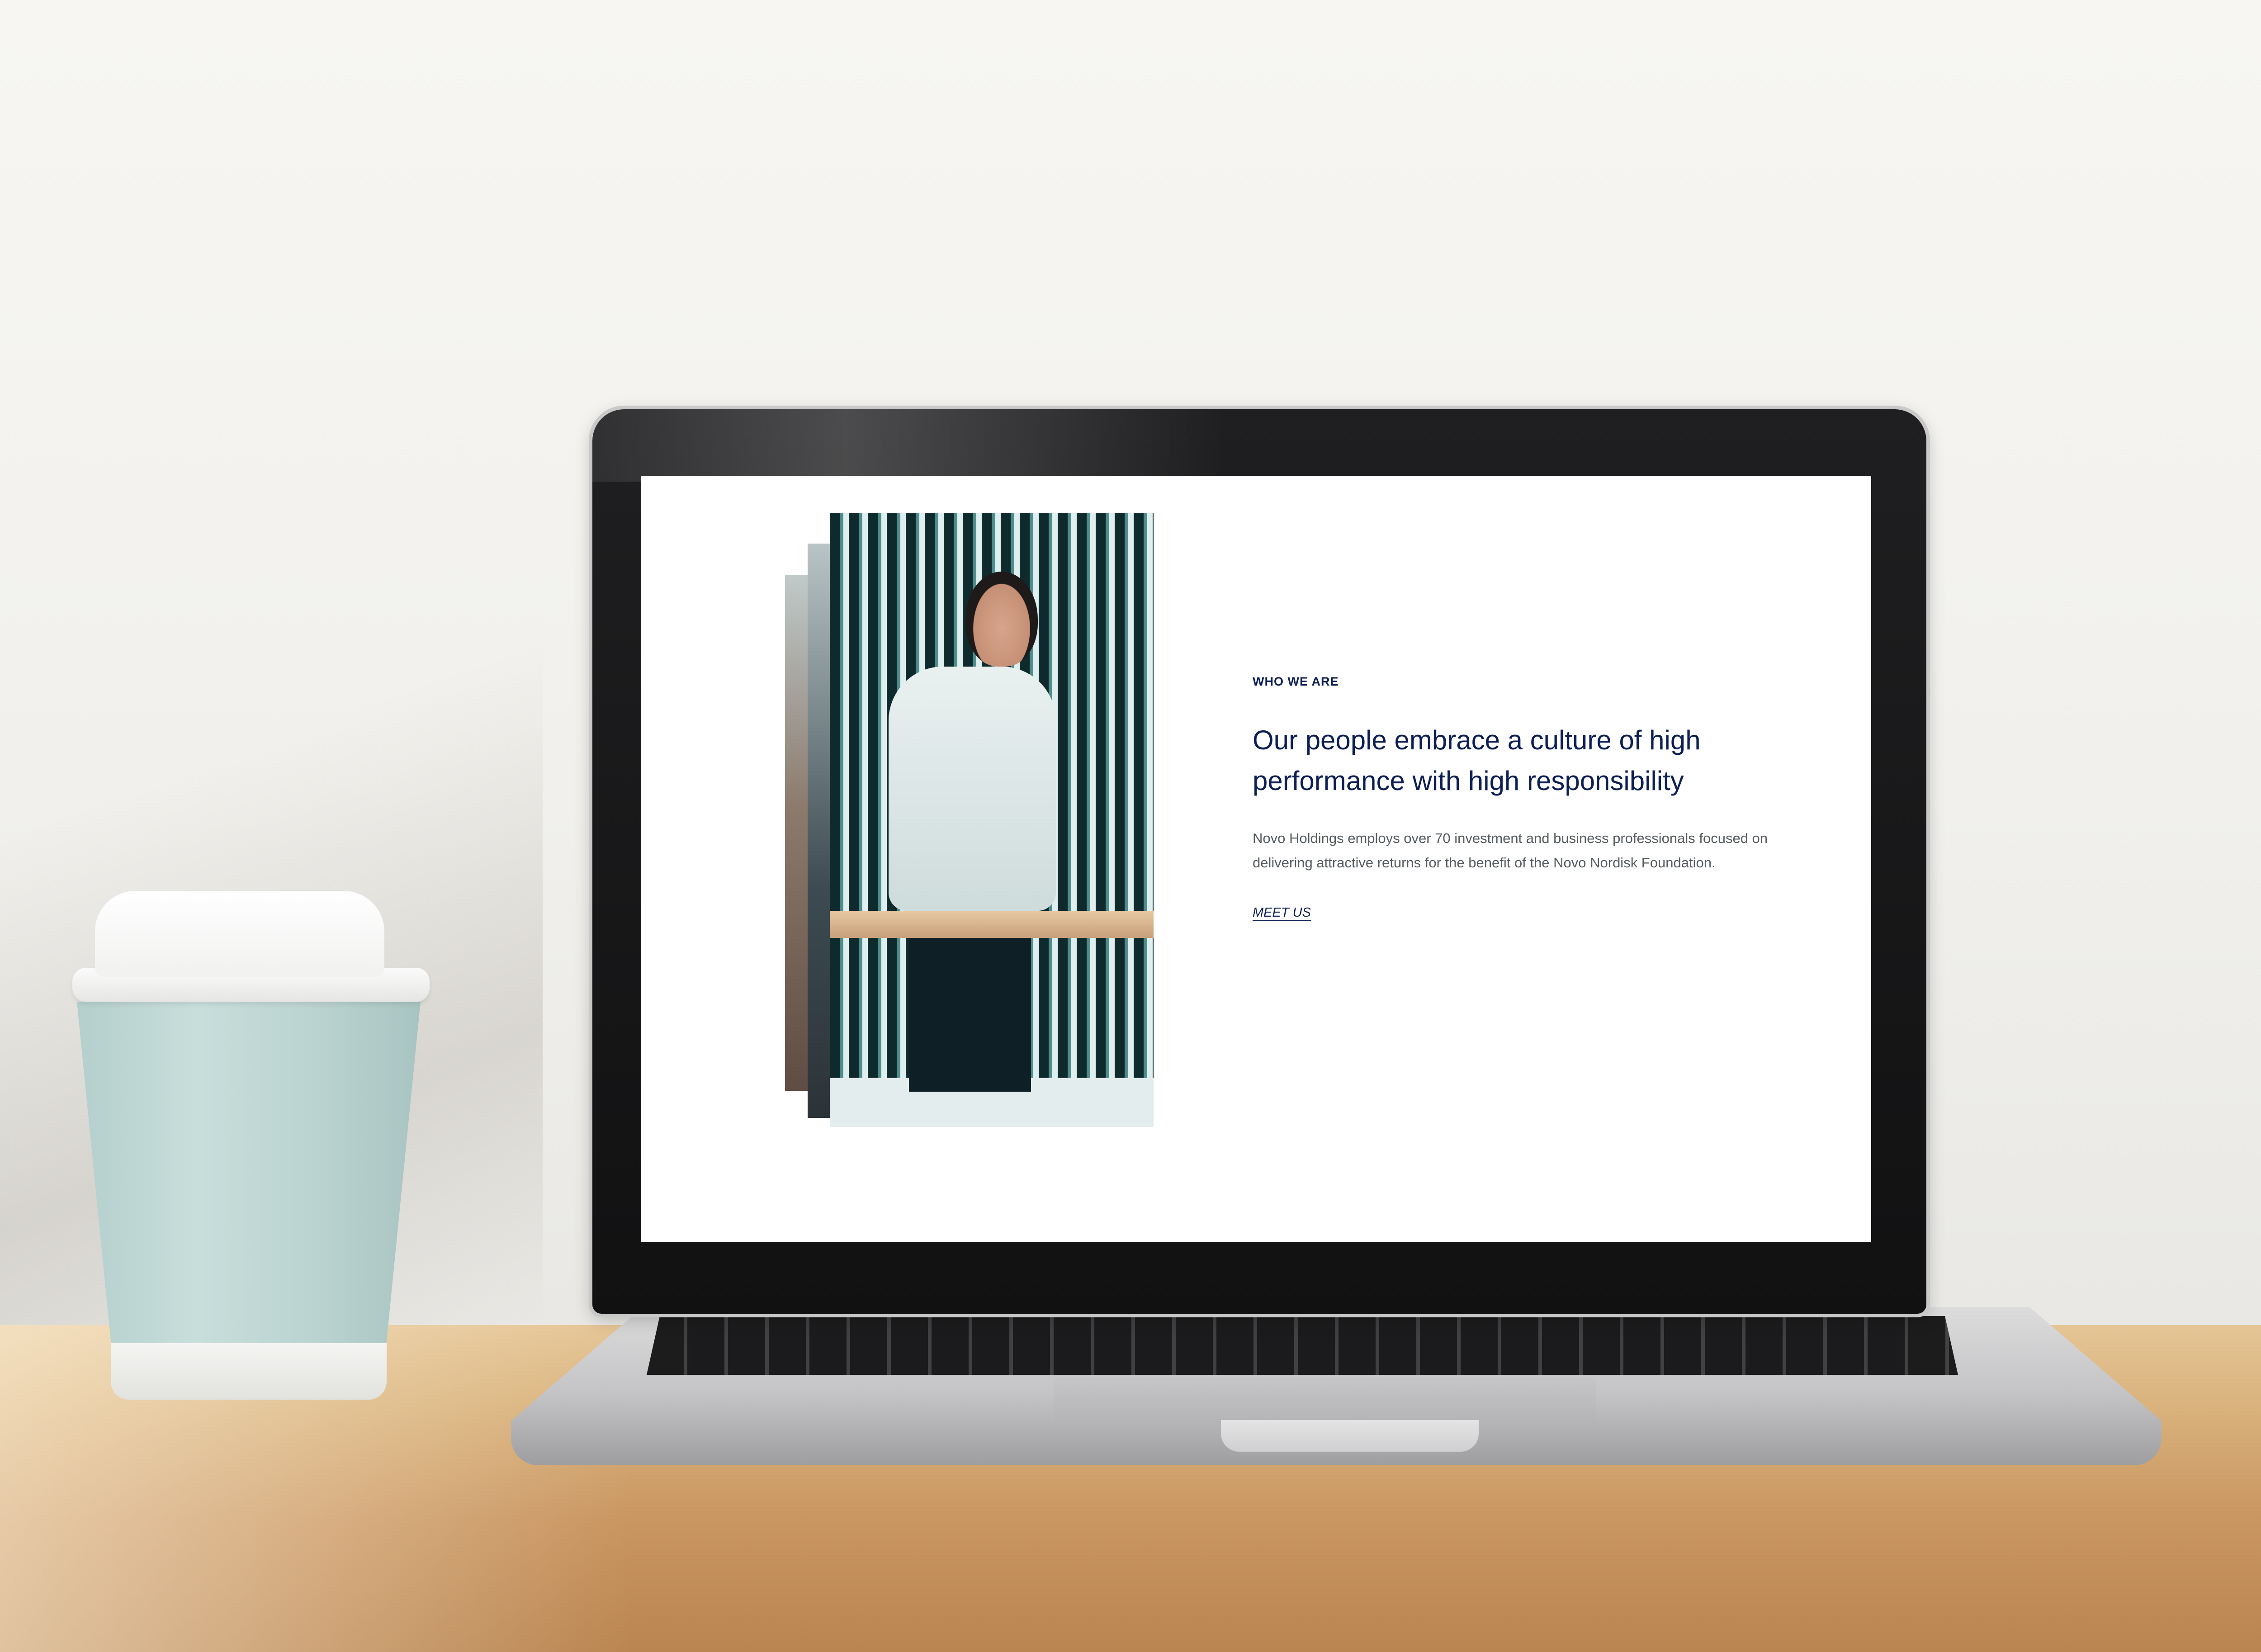 The image size is (2261, 1652). Describe the element at coordinates (972, 789) in the screenshot. I see `photo-person-shirt` at that location.